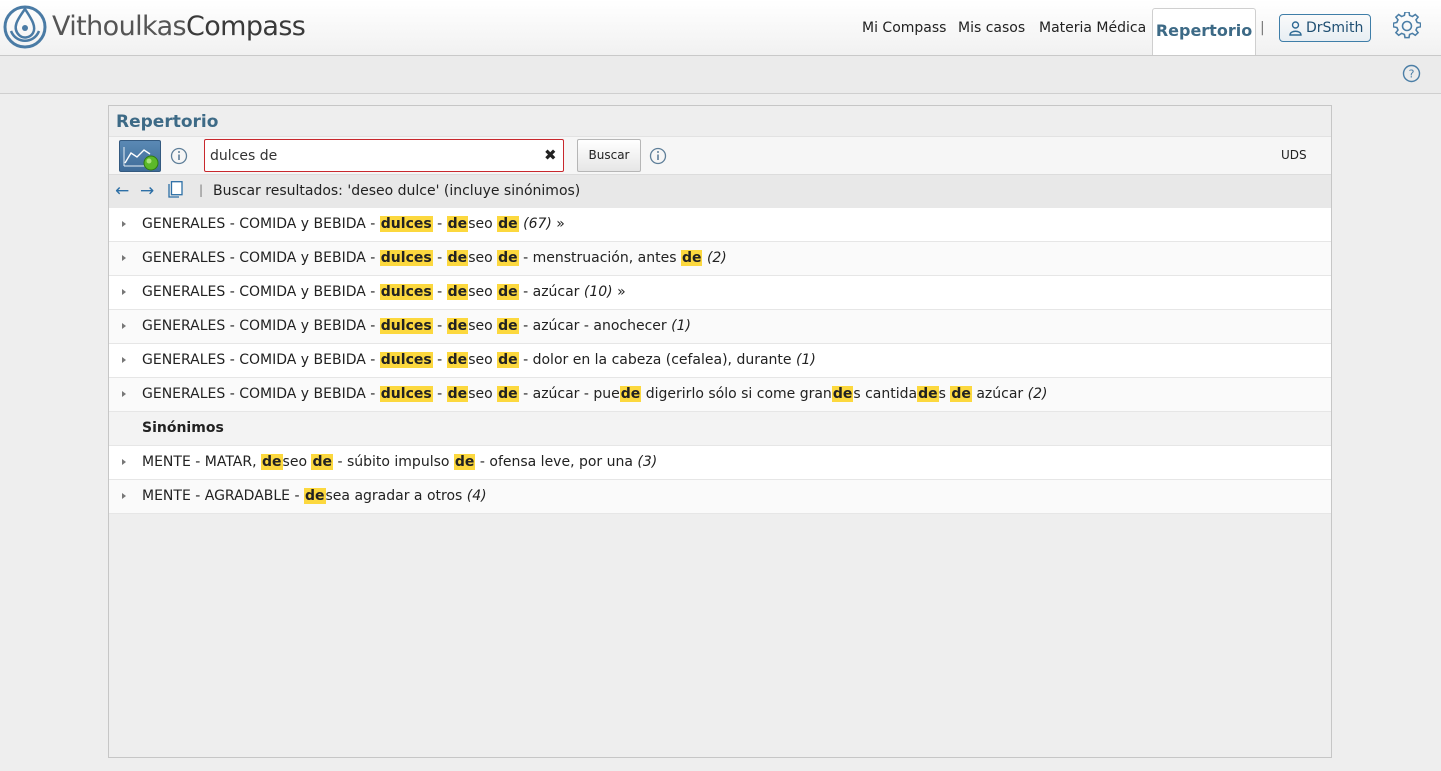 The width and height of the screenshot is (1441, 771). What do you see at coordinates (647, 462) in the screenshot?
I see `remedy-count: (3)` at bounding box center [647, 462].